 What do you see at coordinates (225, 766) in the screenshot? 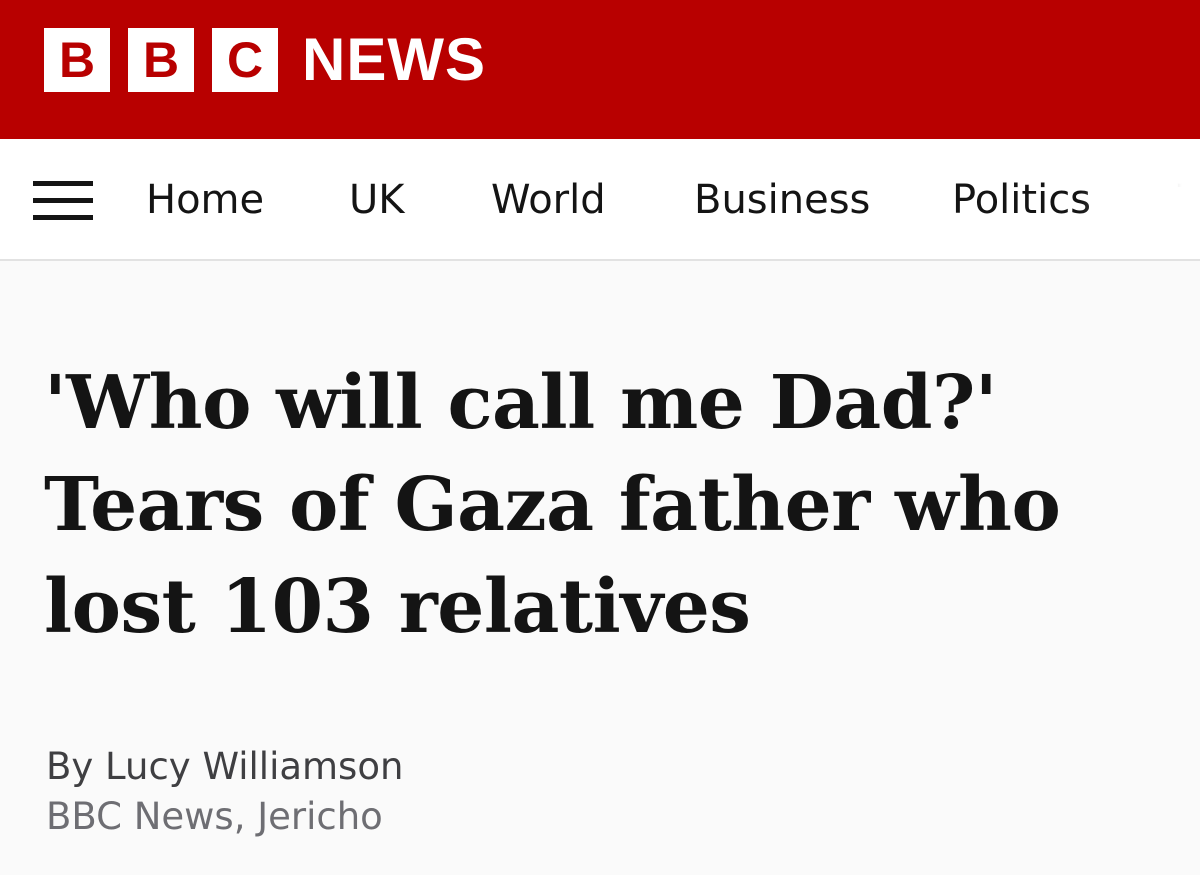
I see `byline-author: By Lucy Williamson` at bounding box center [225, 766].